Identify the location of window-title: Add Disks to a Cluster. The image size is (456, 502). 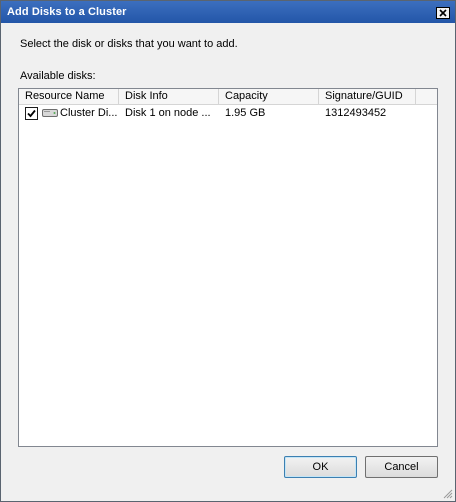
(67, 12).